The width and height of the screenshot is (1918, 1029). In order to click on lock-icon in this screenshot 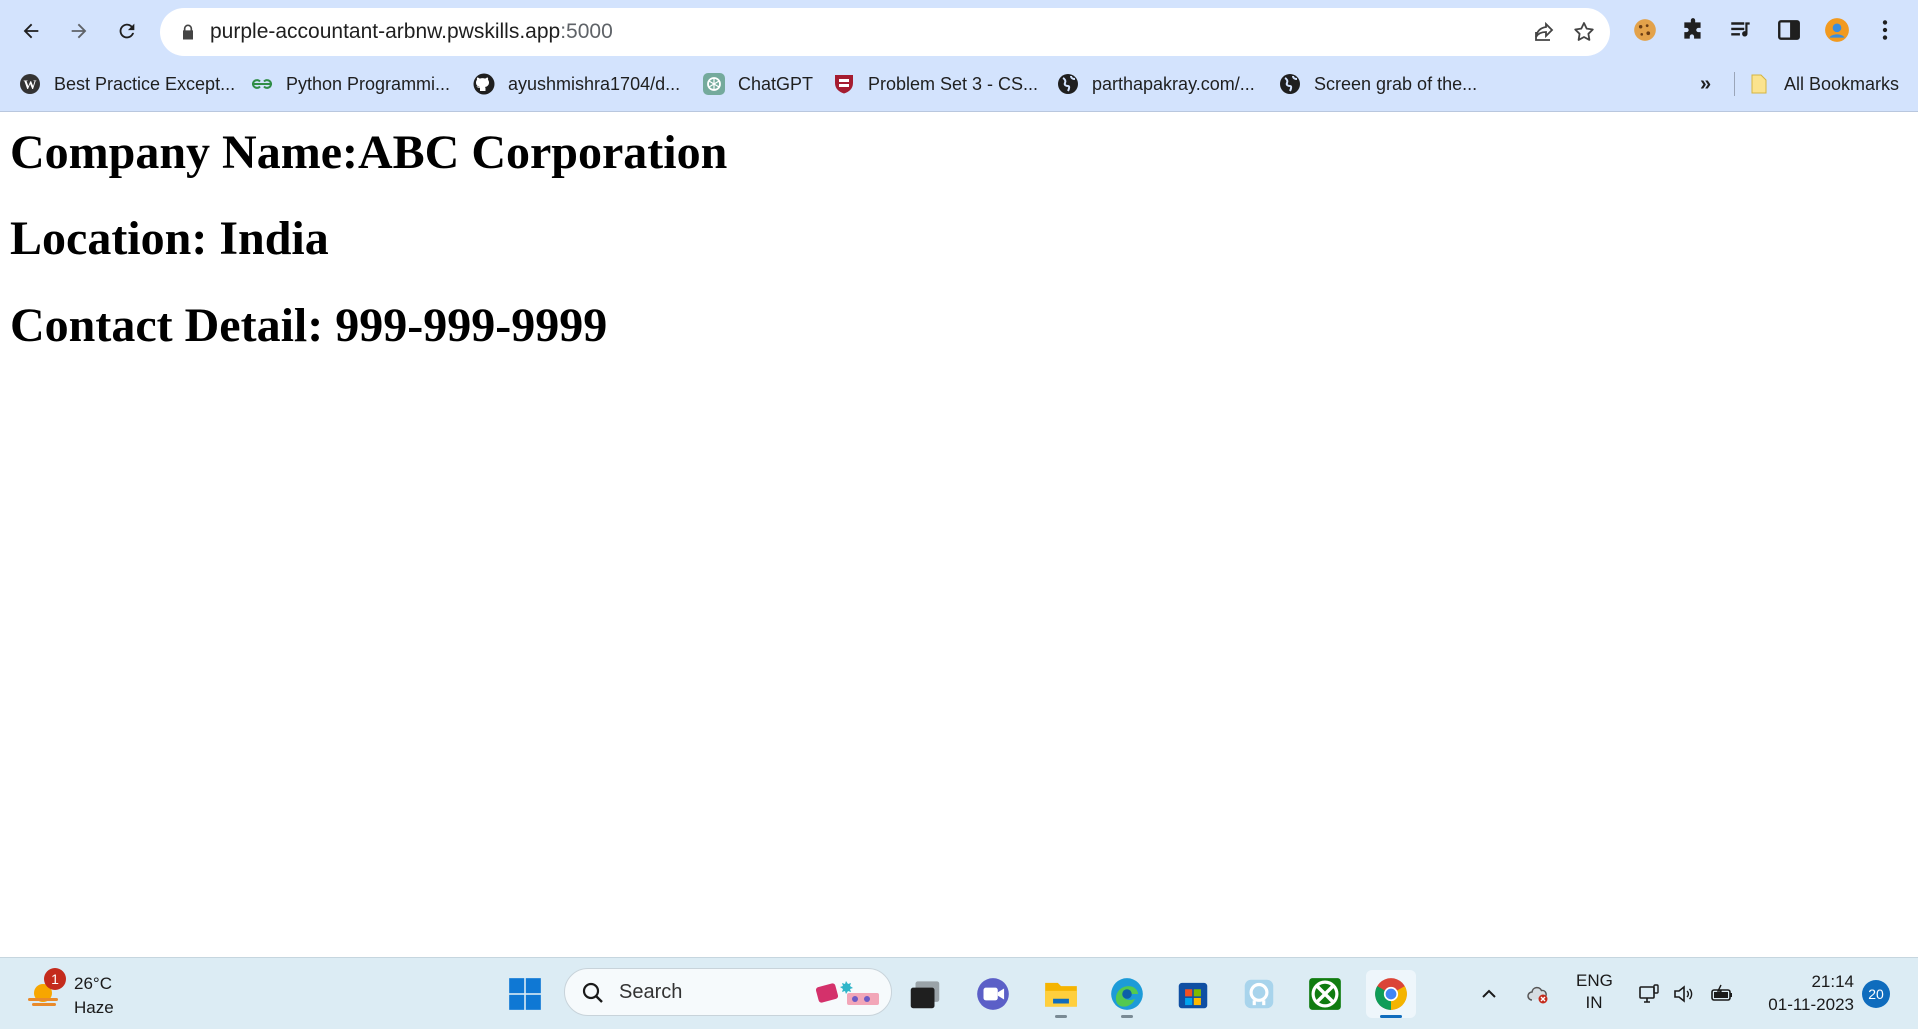, I will do `click(188, 32)`.